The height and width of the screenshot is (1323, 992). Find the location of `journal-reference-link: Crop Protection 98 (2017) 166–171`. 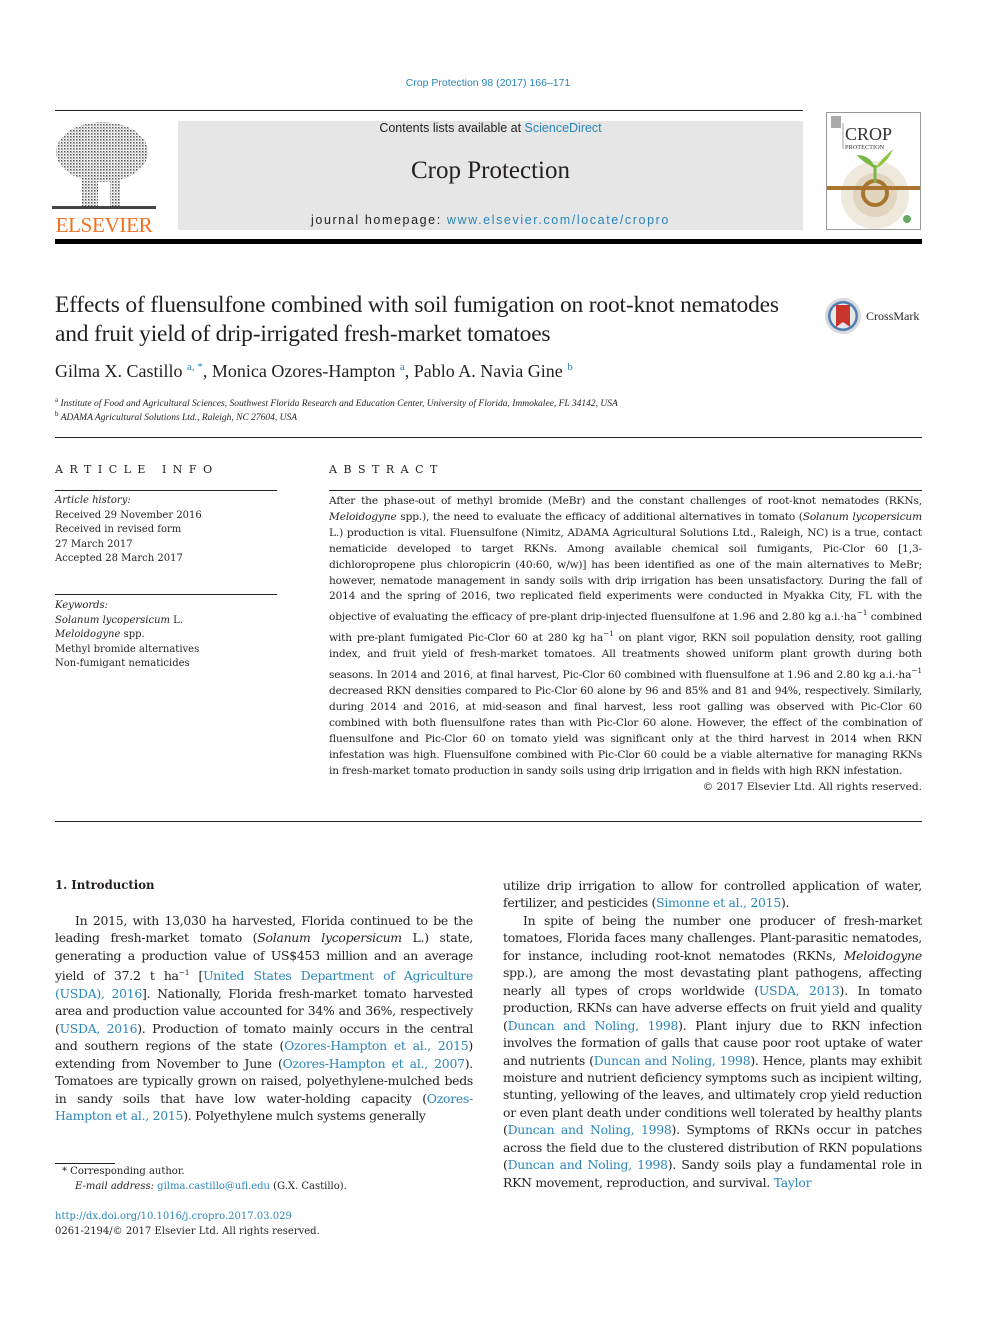

journal-reference-link: Crop Protection 98 (2017) 166–171 is located at coordinates (488, 83).